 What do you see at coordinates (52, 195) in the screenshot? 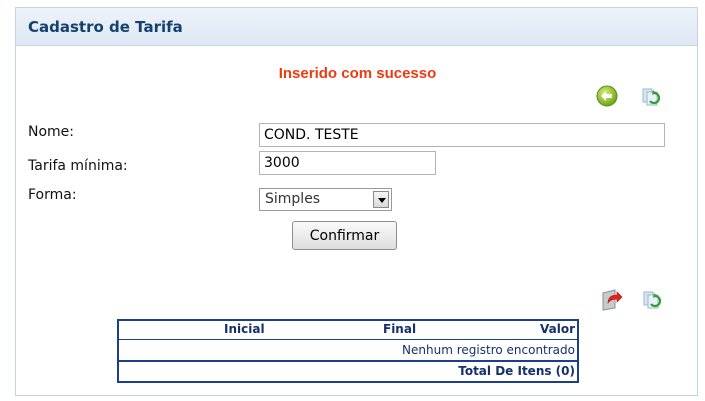
I see `forma-label: Forma:` at bounding box center [52, 195].